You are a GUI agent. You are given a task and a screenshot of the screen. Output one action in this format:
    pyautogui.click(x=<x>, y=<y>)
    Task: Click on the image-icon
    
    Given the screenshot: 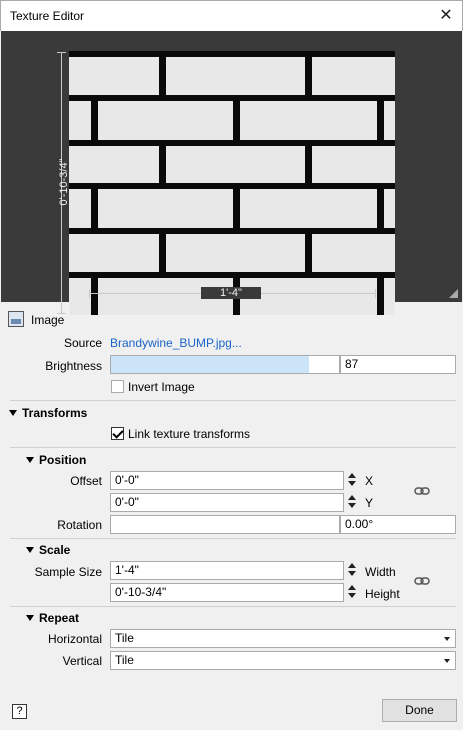 What is the action you would take?
    pyautogui.click(x=16, y=319)
    